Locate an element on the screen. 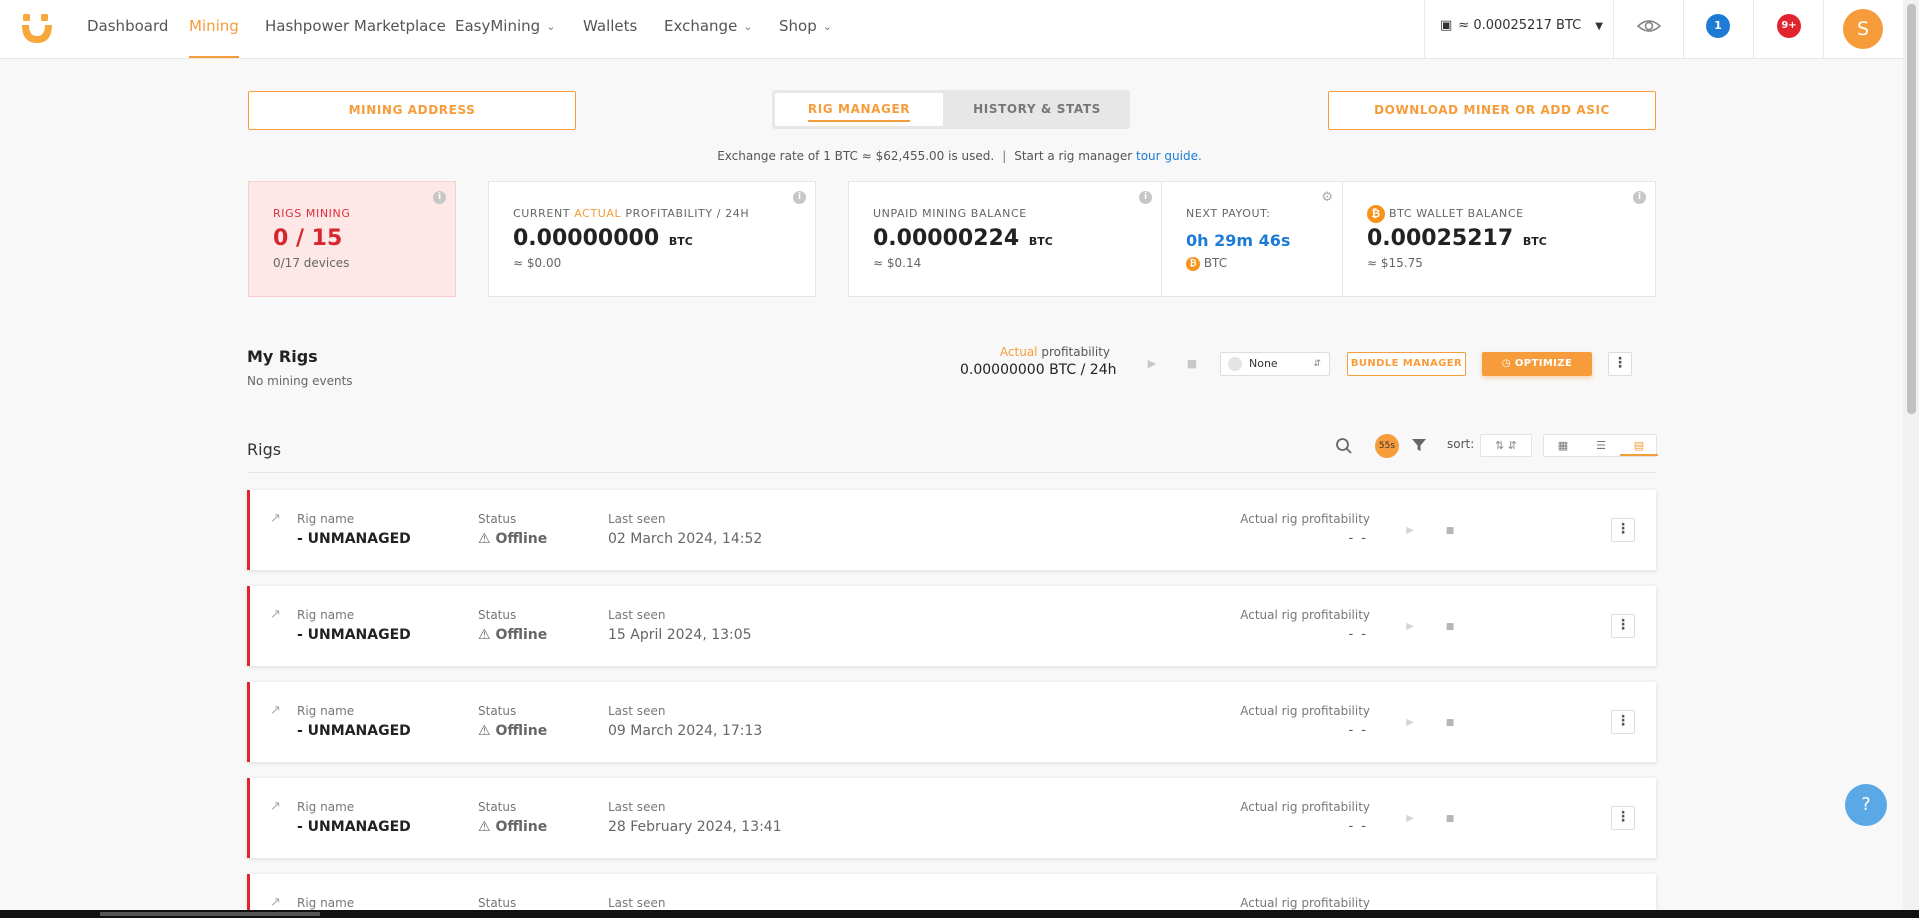  nav-exchange: Exchange ⌄ is located at coordinates (708, 29).